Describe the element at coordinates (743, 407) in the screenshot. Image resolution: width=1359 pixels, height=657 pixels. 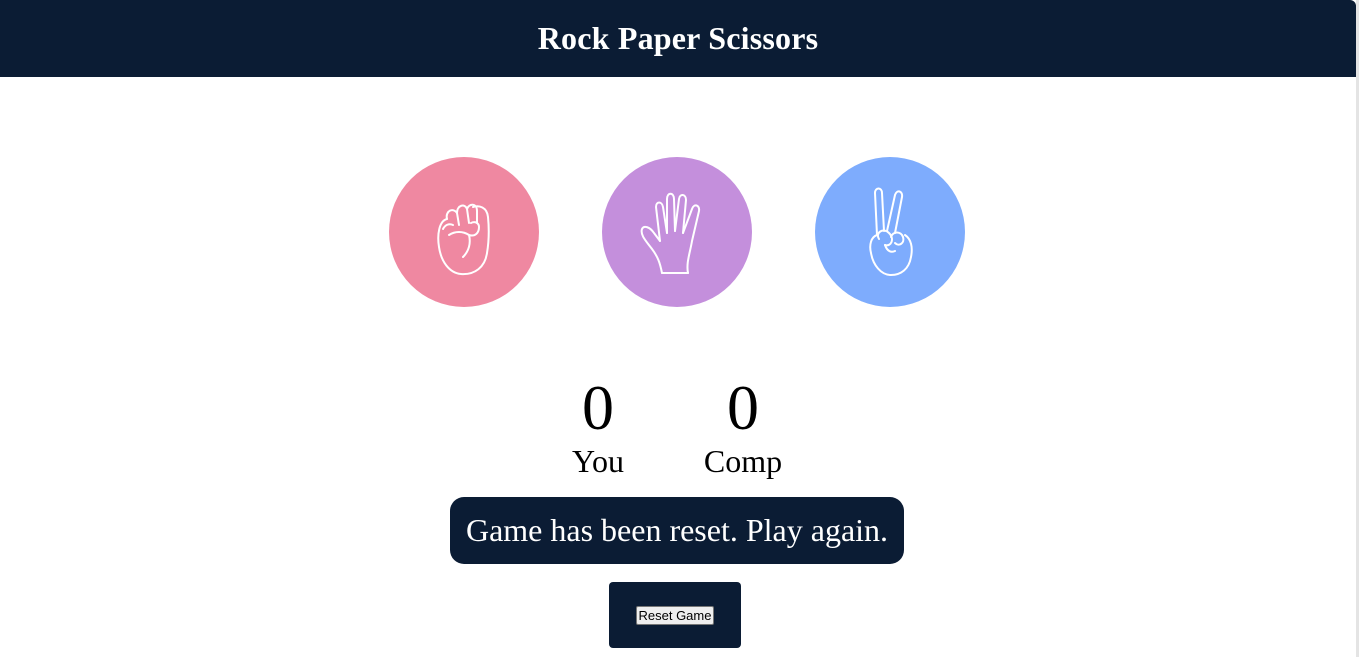
I see `computer-score-value: 0` at that location.